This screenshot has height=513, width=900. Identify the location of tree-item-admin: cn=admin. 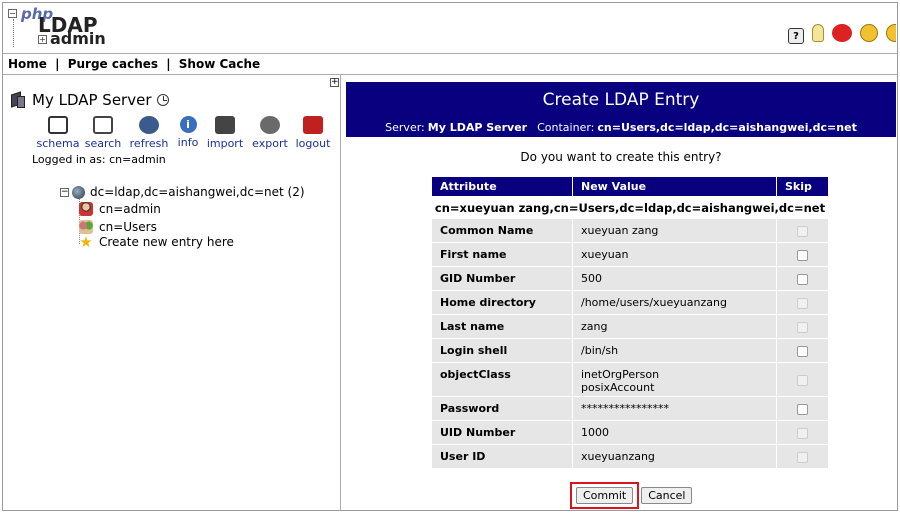
(120, 209).